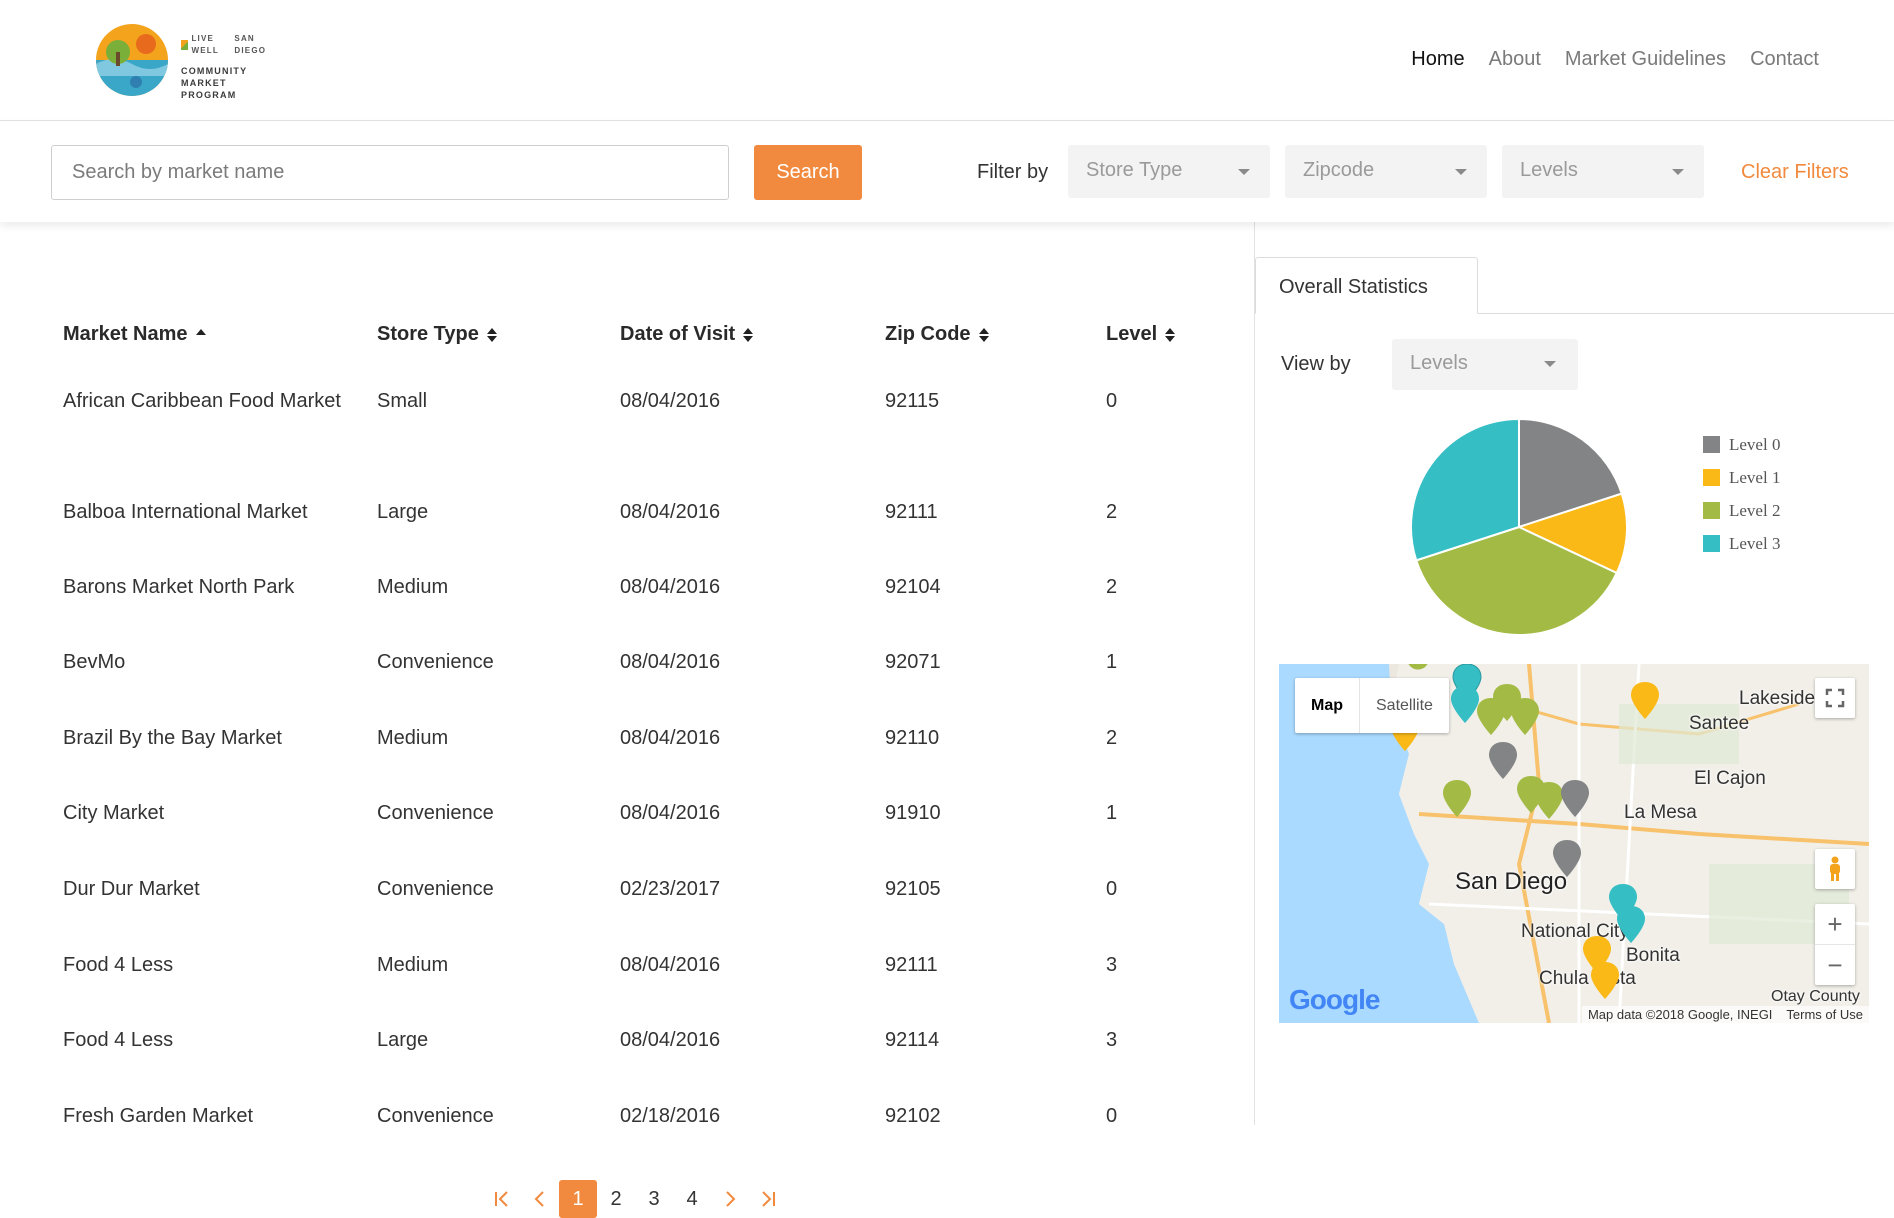  Describe the element at coordinates (1112, 587) in the screenshot. I see `cell-level: 2` at that location.